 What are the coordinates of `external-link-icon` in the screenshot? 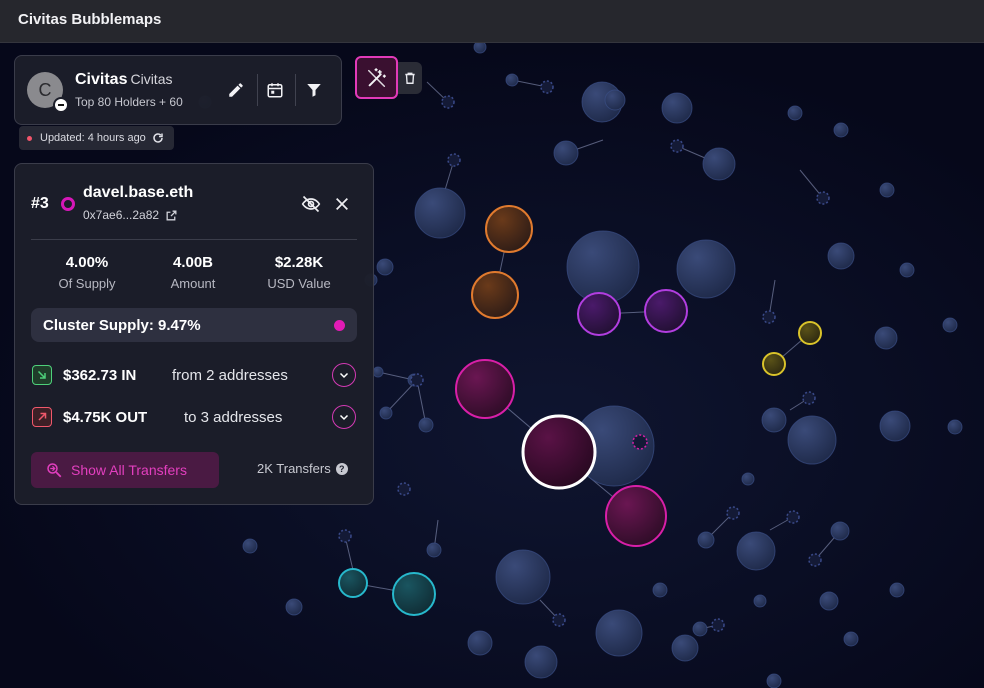 It's located at (171, 215).